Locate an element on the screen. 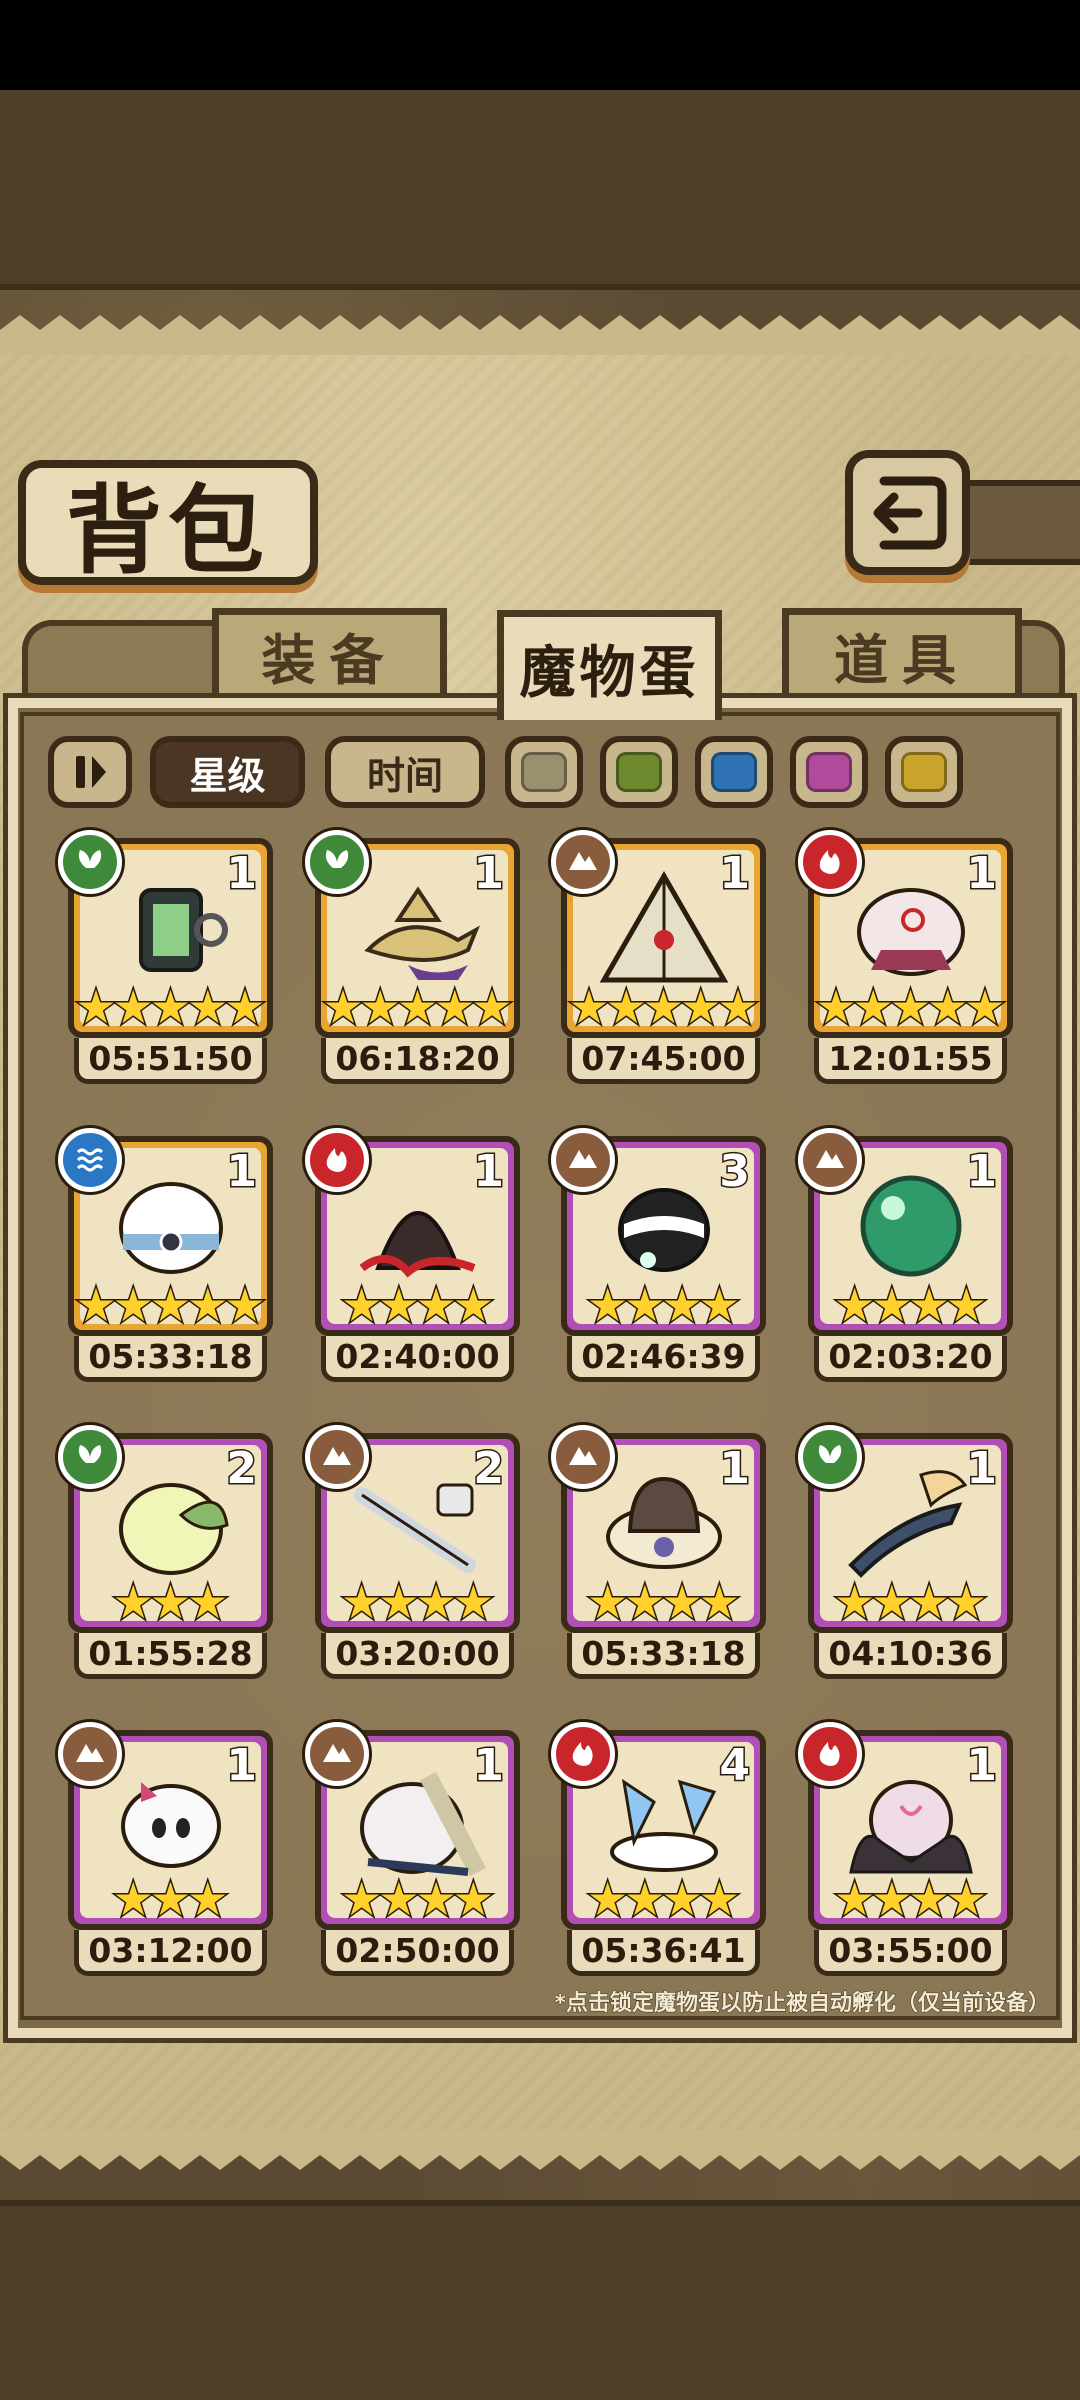  back-button is located at coordinates (907, 512).